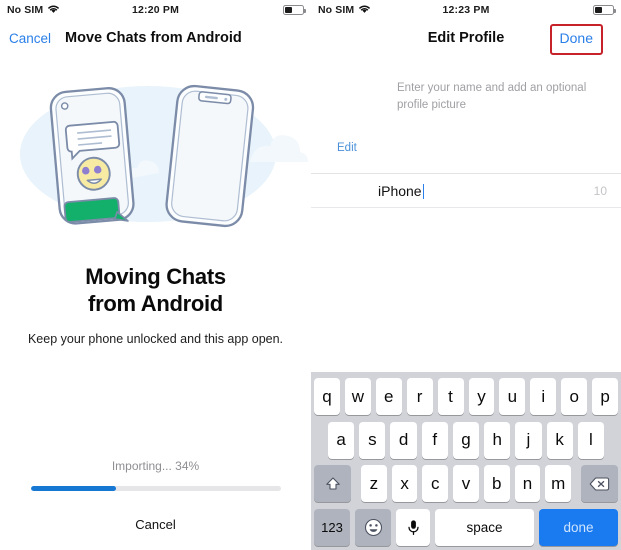 The height and width of the screenshot is (550, 621). Describe the element at coordinates (155, 488) in the screenshot. I see `progress-bar` at that location.